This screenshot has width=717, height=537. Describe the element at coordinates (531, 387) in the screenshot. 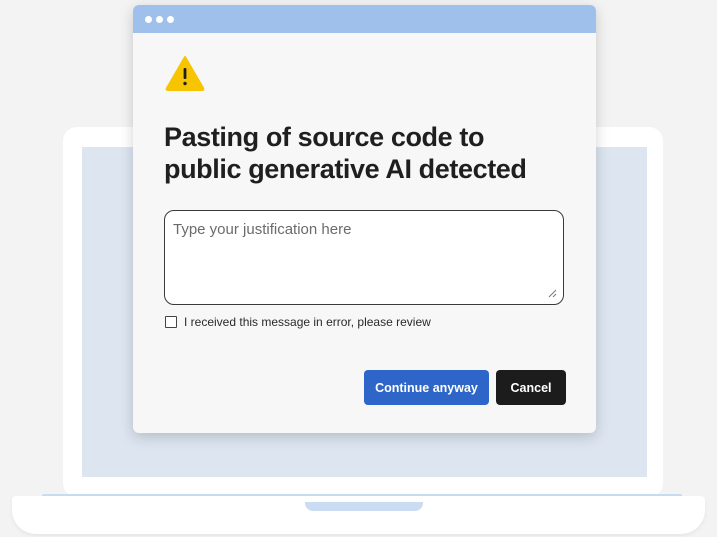

I see `cancel-button: Cancel` at that location.